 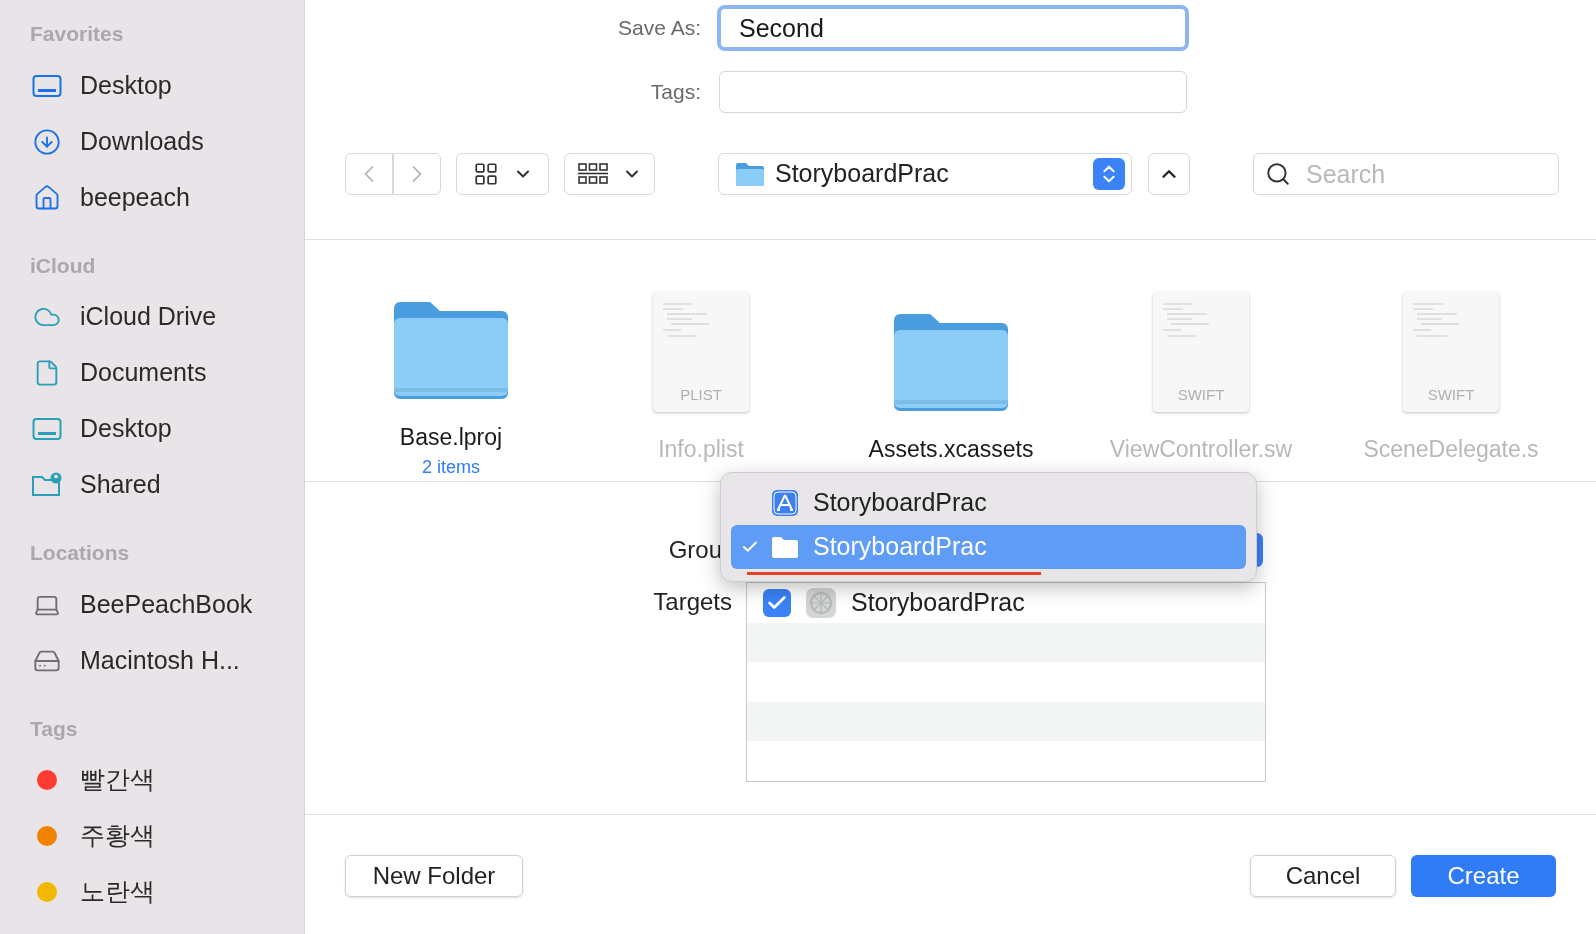 I want to click on file-item: Assets.xcassets, so click(x=951, y=385).